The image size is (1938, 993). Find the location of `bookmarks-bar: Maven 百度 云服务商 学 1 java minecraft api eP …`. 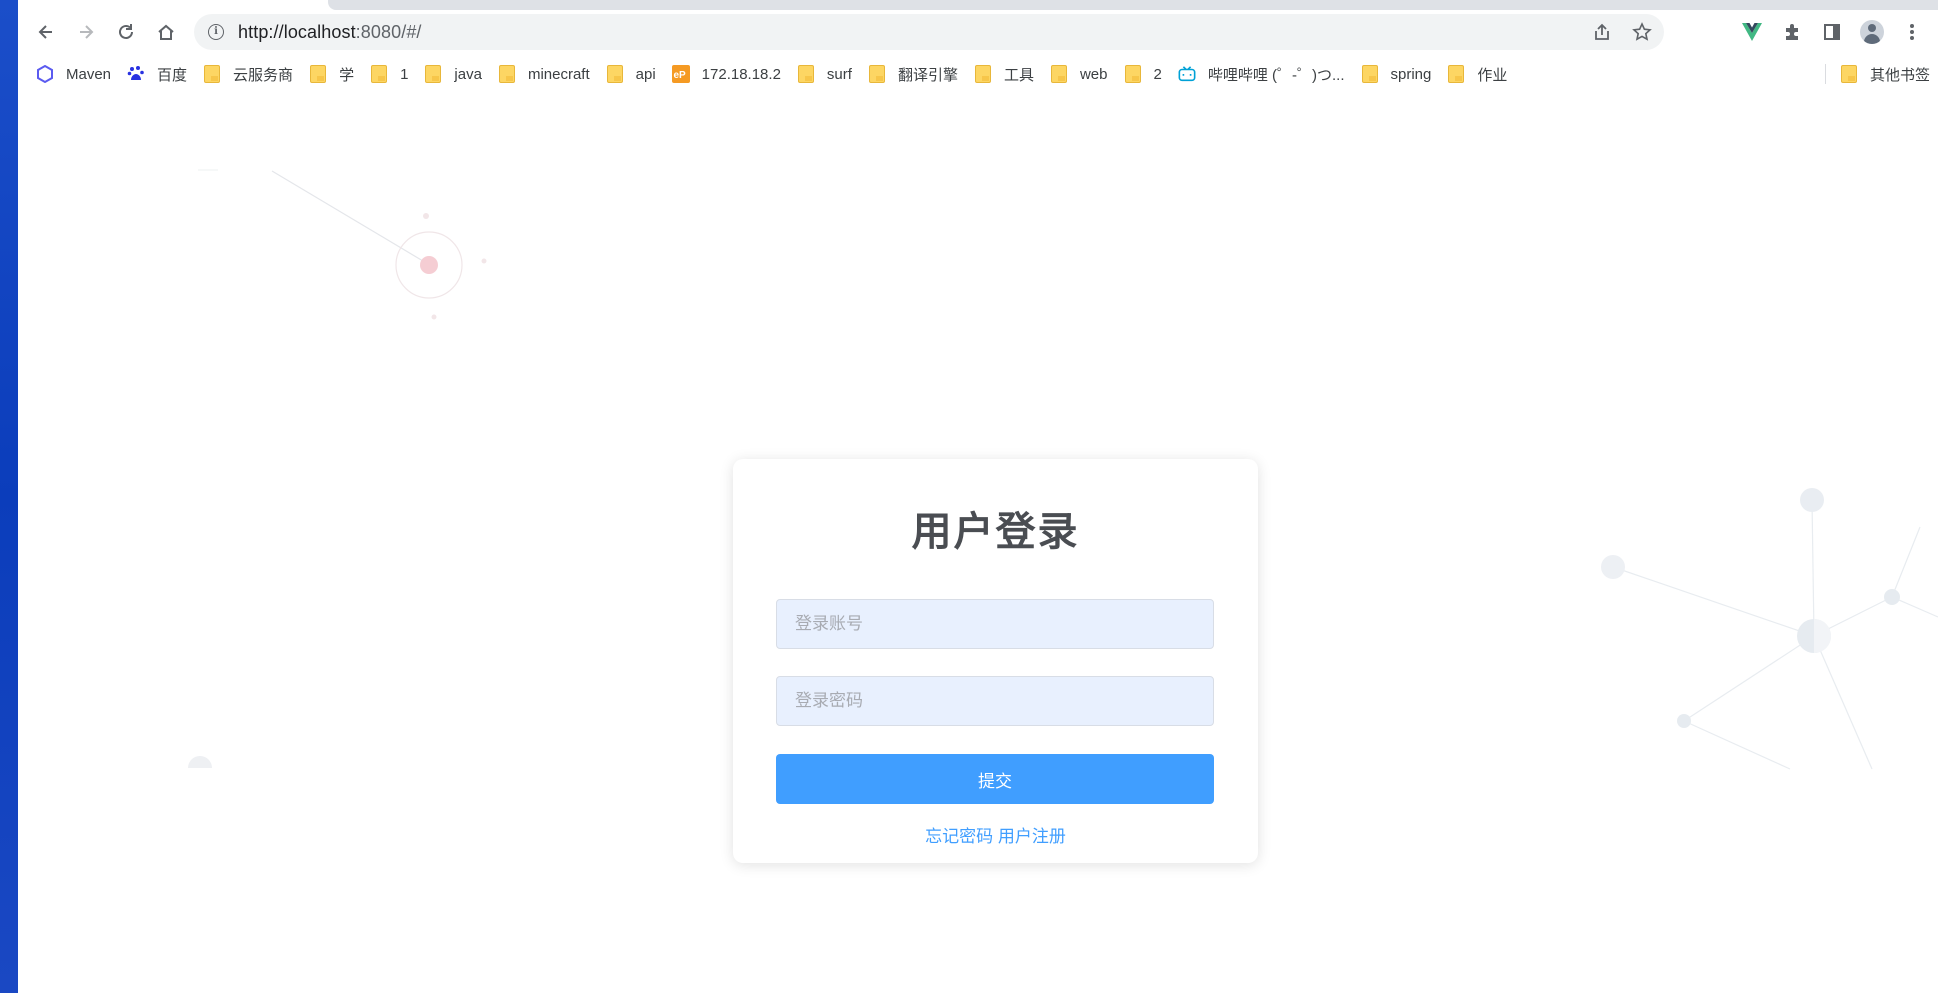

bookmarks-bar: Maven 百度 云服务商 学 1 java minecraft api eP … is located at coordinates (978, 74).